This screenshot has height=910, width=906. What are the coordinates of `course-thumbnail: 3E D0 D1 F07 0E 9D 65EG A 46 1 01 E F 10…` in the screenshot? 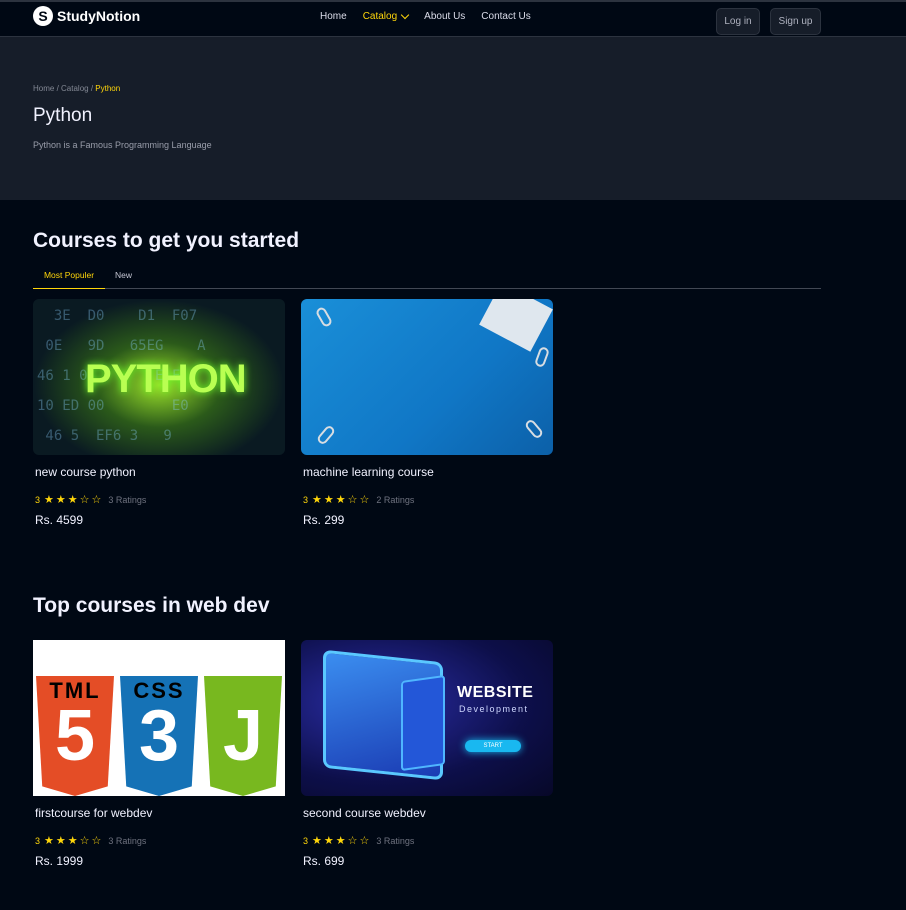 It's located at (159, 377).